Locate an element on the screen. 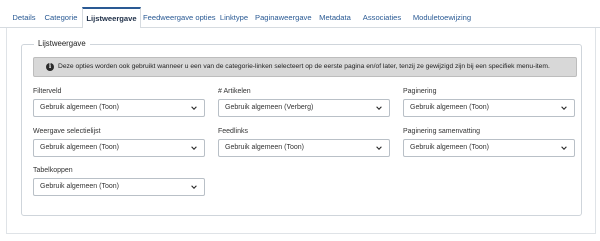 Image resolution: width=600 pixels, height=241 pixels. select-weergave-selectielijst: Gebruik algemeen (Toon) is located at coordinates (119, 148).